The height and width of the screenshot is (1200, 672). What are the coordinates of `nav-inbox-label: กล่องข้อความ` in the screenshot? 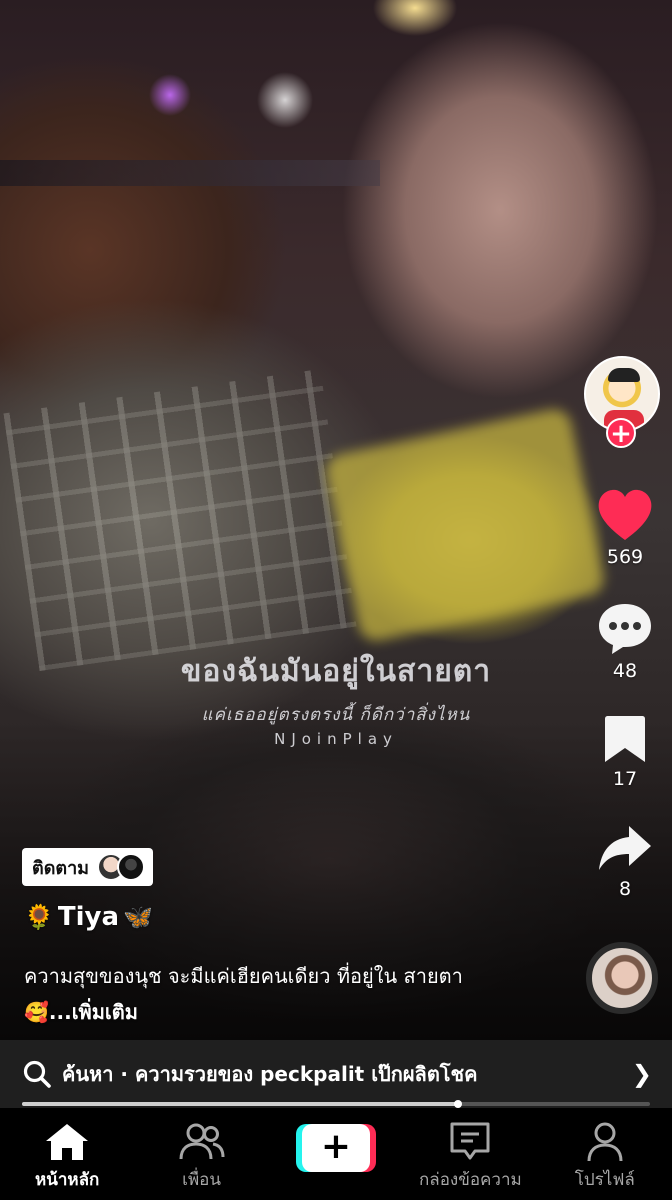 It's located at (470, 1180).